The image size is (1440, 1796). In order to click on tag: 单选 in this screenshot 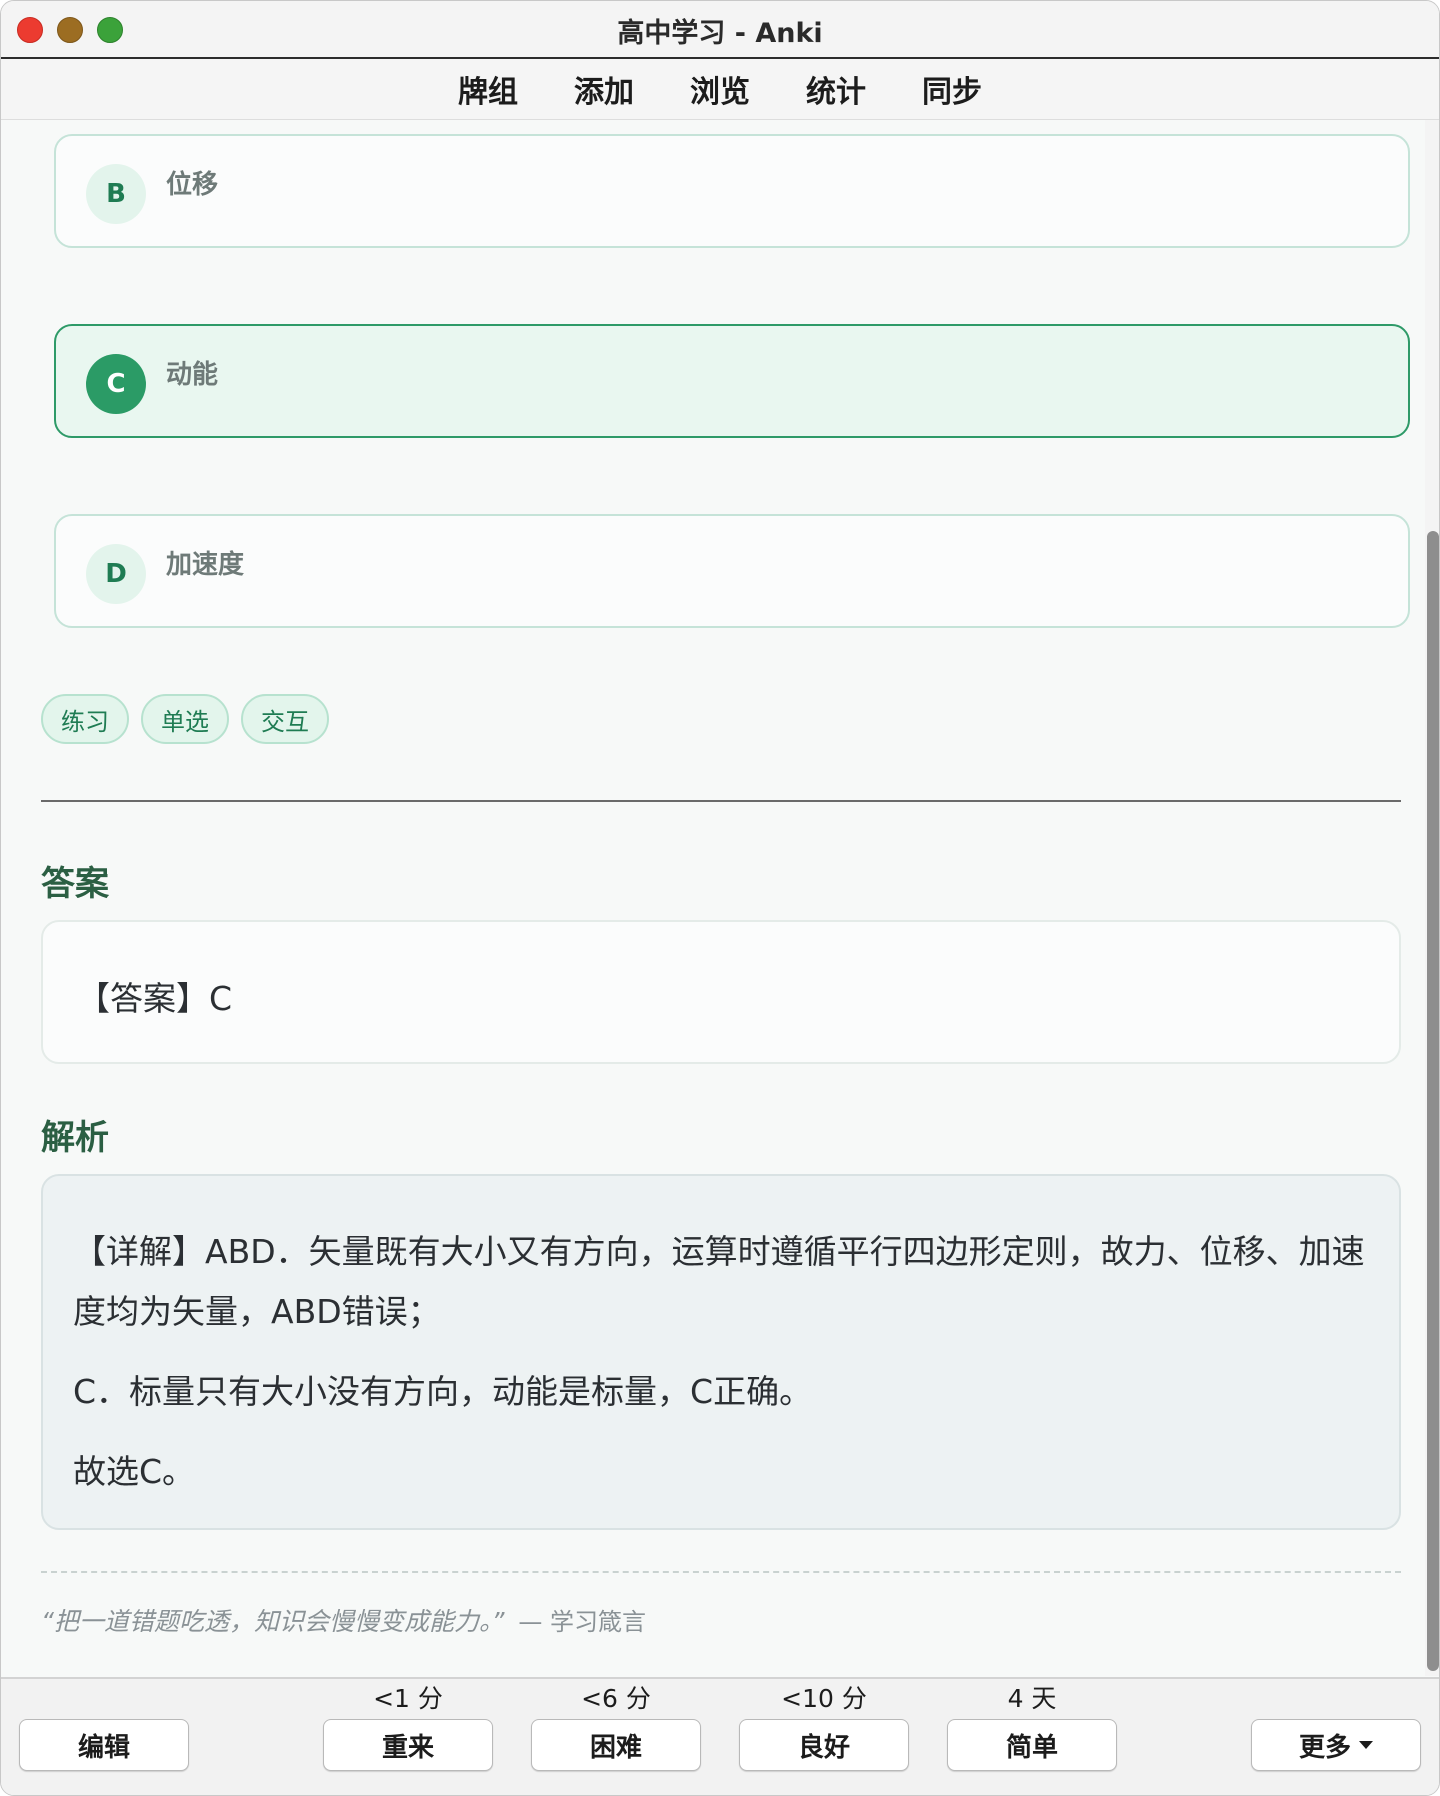, I will do `click(185, 719)`.